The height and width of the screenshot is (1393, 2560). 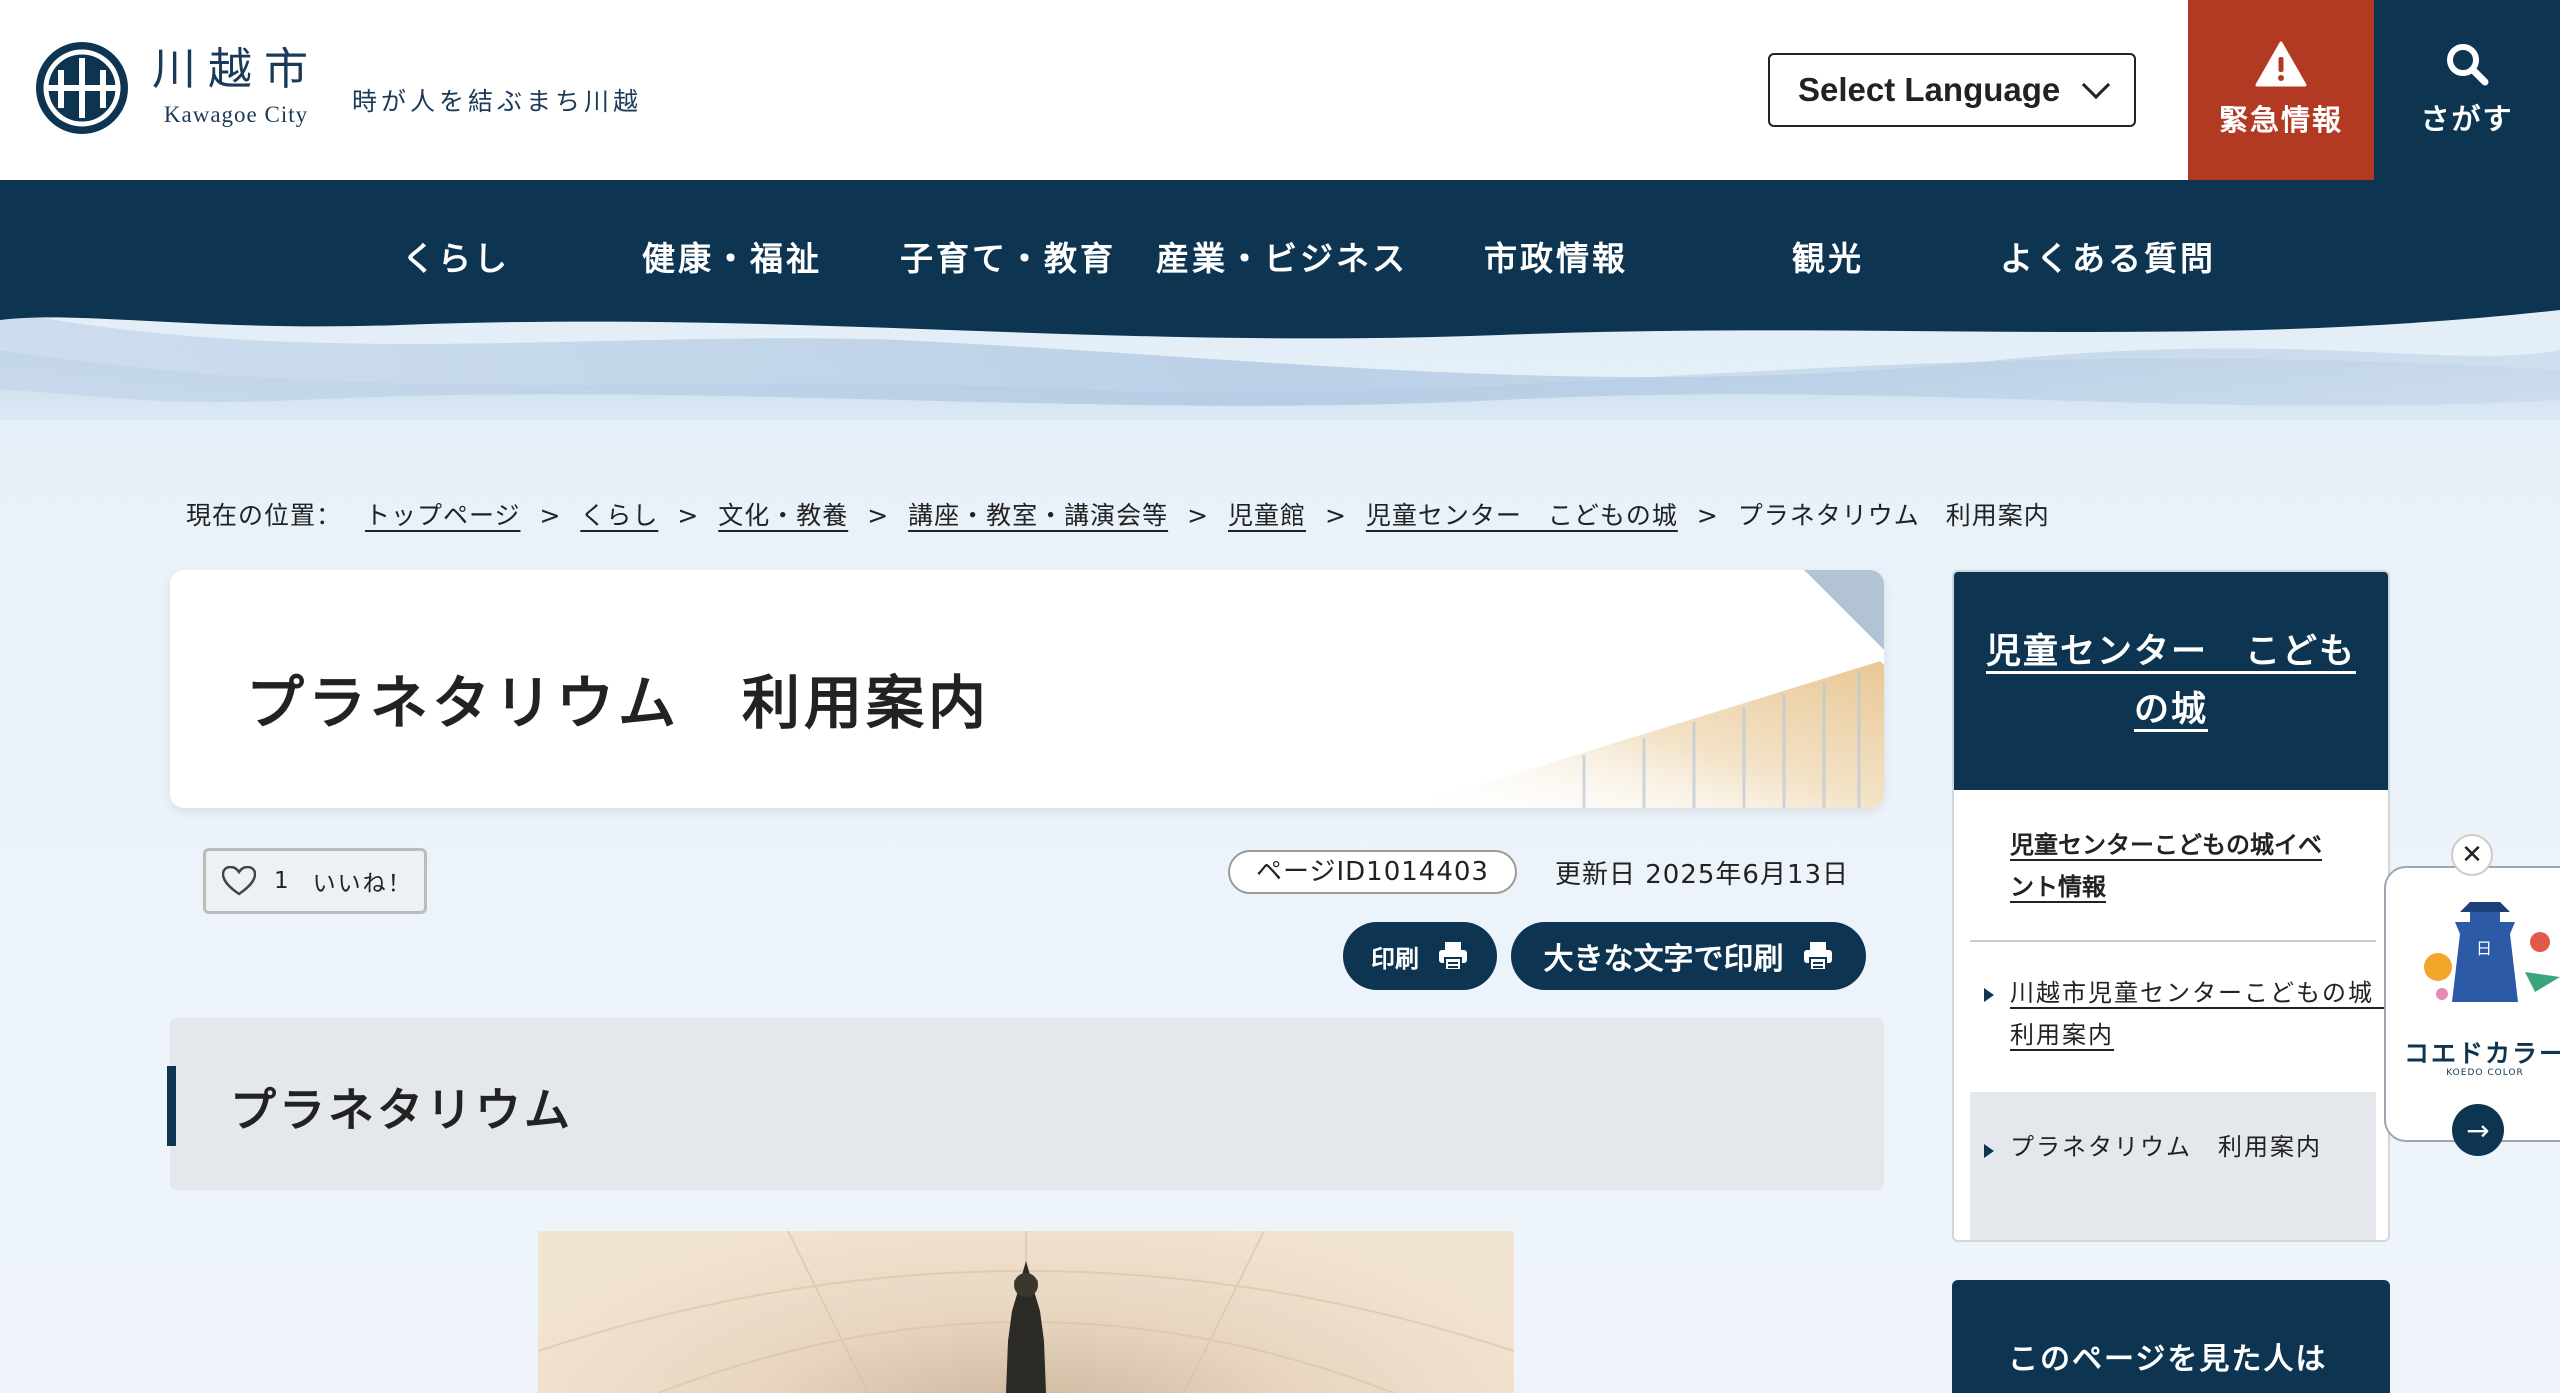 What do you see at coordinates (618, 703) in the screenshot?
I see `page-title: プラネタリウム 利用案内` at bounding box center [618, 703].